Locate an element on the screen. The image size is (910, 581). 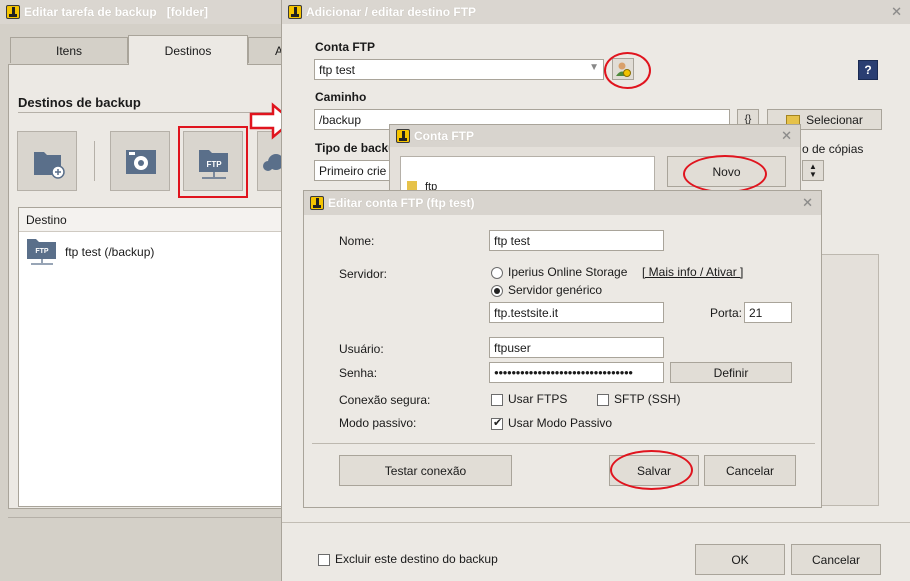
folder-plus-icon is located at coordinates (49, 165).